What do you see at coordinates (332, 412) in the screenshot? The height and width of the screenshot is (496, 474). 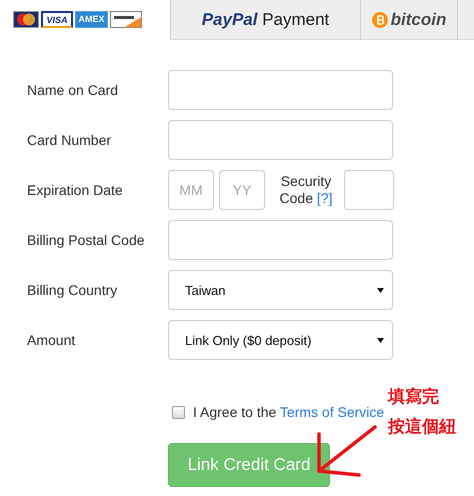 I see `terms-link: Terms of Service` at bounding box center [332, 412].